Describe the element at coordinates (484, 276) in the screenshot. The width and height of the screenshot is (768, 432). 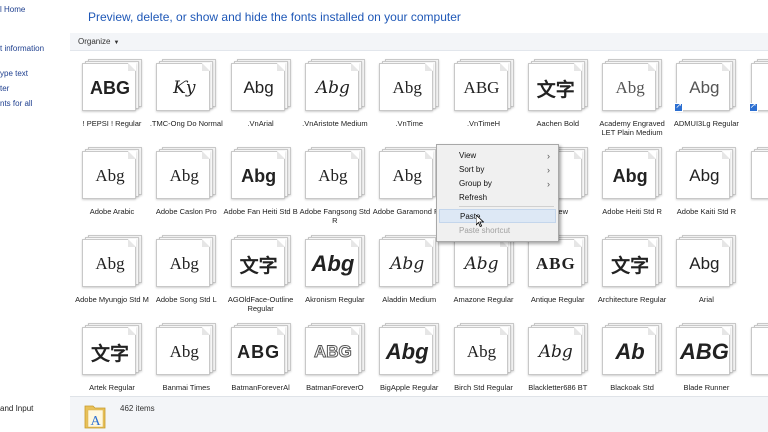
I see `font-tile: Abg Amazone Regular` at that location.